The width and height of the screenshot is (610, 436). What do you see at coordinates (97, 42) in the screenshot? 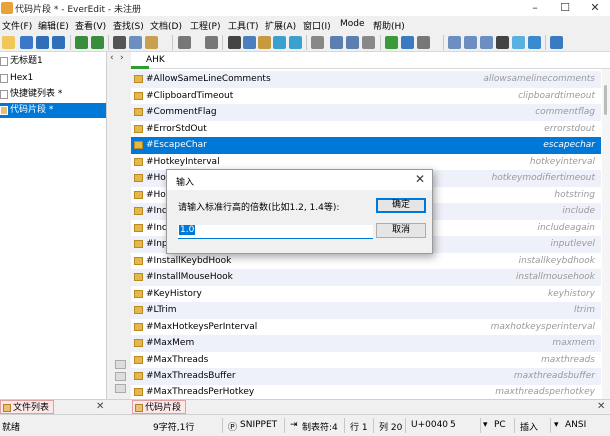
I see `redo-icon` at bounding box center [97, 42].